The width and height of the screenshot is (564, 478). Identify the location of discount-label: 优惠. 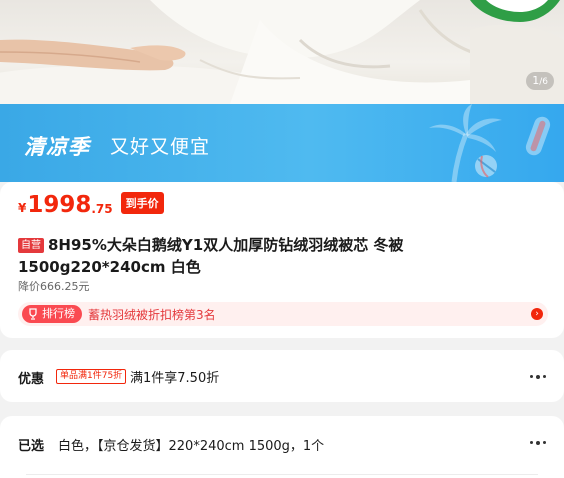
(31, 379).